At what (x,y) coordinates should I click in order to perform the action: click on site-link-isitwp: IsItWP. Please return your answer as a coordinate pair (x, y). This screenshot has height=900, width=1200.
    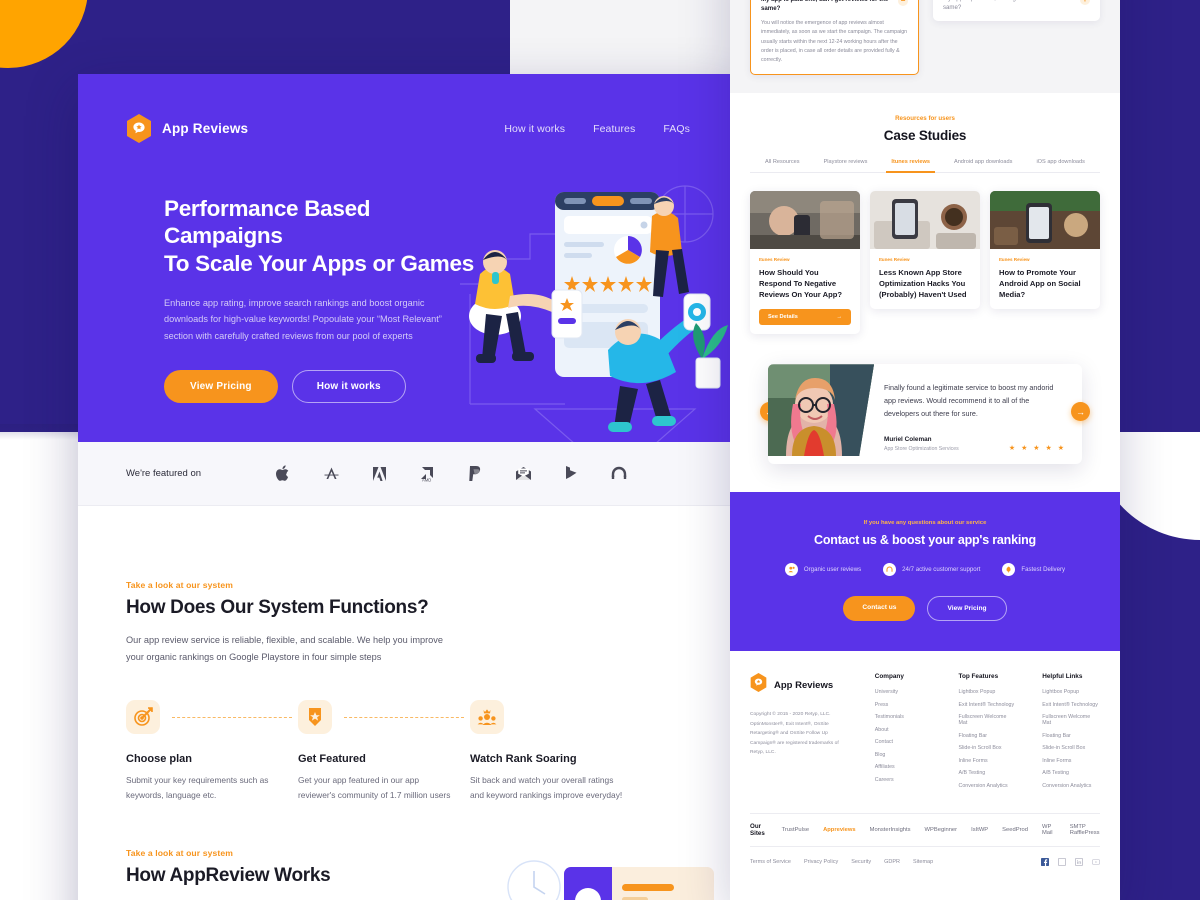
    Looking at the image, I should click on (979, 830).